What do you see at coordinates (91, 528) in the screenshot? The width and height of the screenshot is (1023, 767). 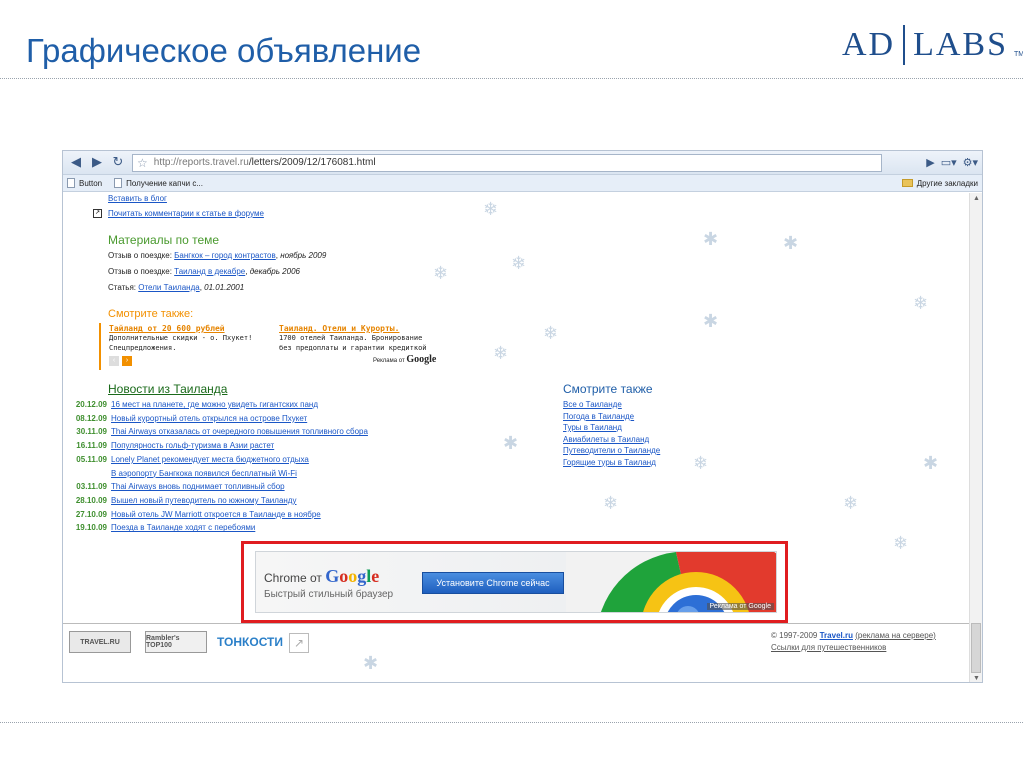 I see `news-date: 19.10.09` at bounding box center [91, 528].